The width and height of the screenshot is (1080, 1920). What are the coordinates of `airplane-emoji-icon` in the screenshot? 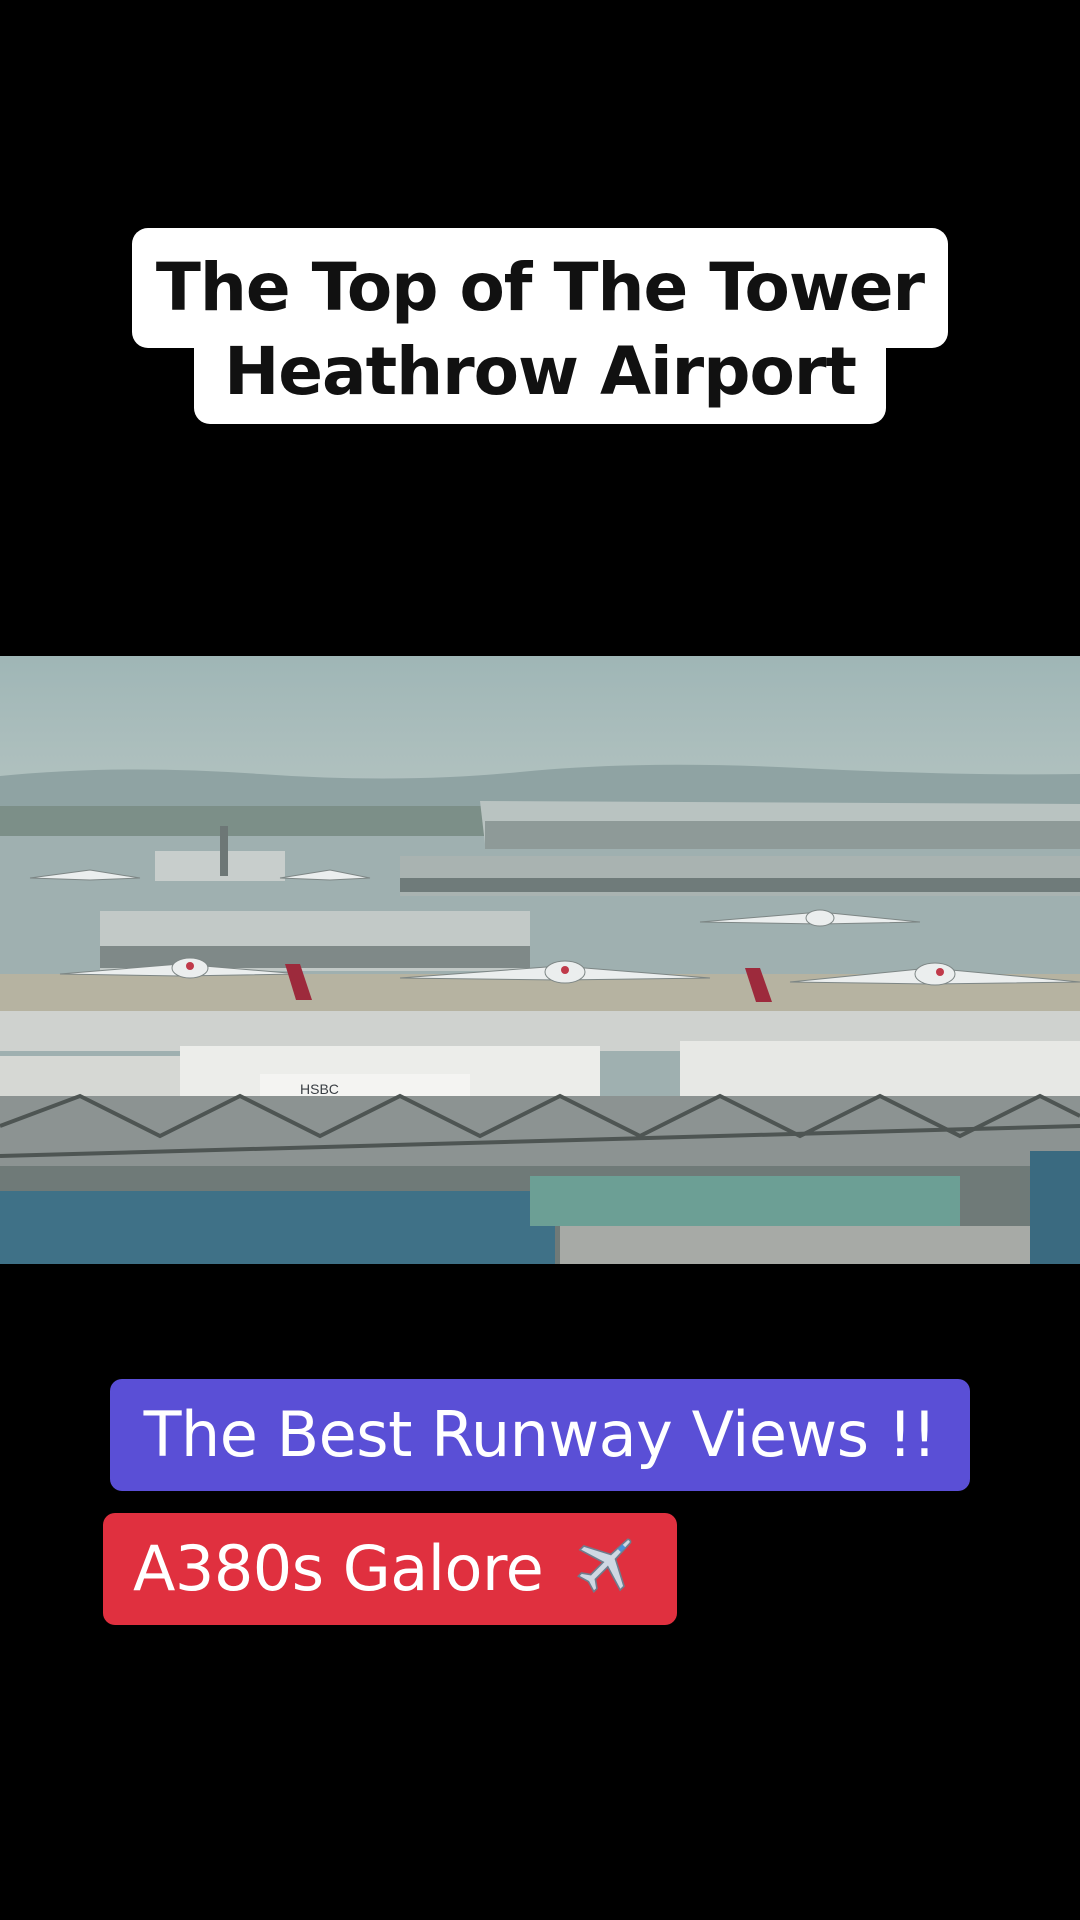 It's located at (604, 1565).